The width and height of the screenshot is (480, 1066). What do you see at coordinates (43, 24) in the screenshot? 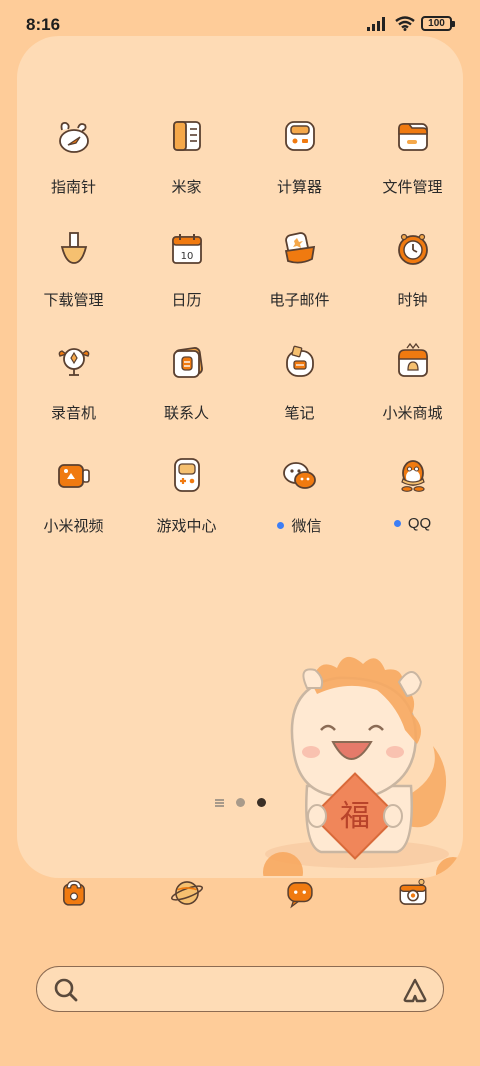
I see `status-time: 8:16` at bounding box center [43, 24].